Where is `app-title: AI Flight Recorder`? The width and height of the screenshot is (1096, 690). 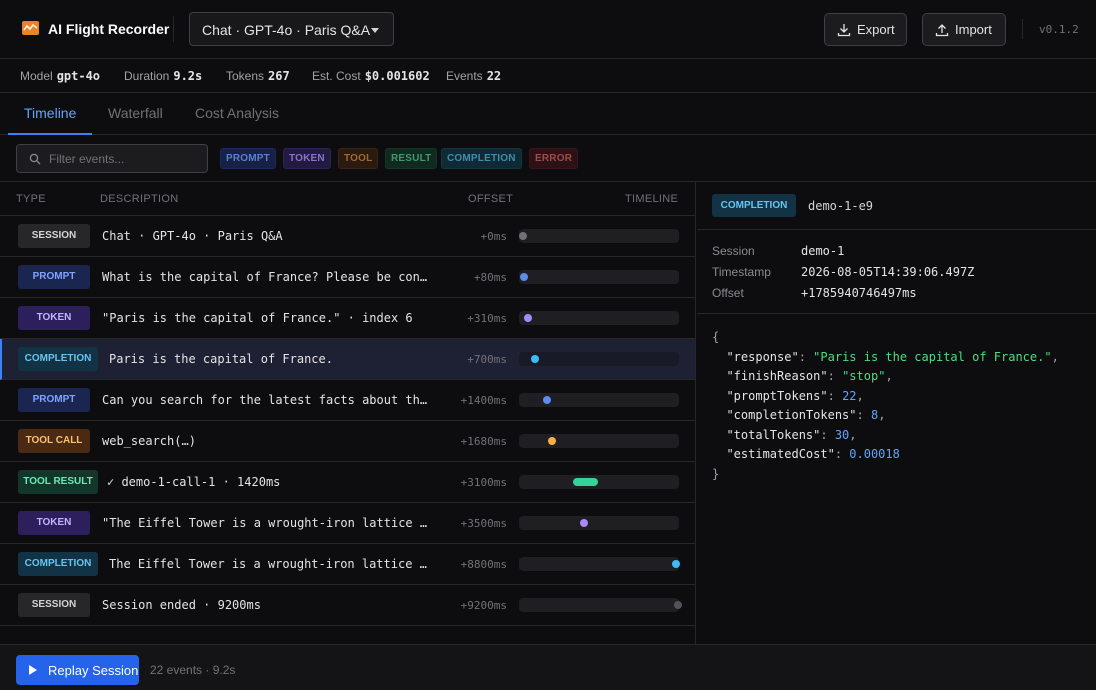 app-title: AI Flight Recorder is located at coordinates (109, 29).